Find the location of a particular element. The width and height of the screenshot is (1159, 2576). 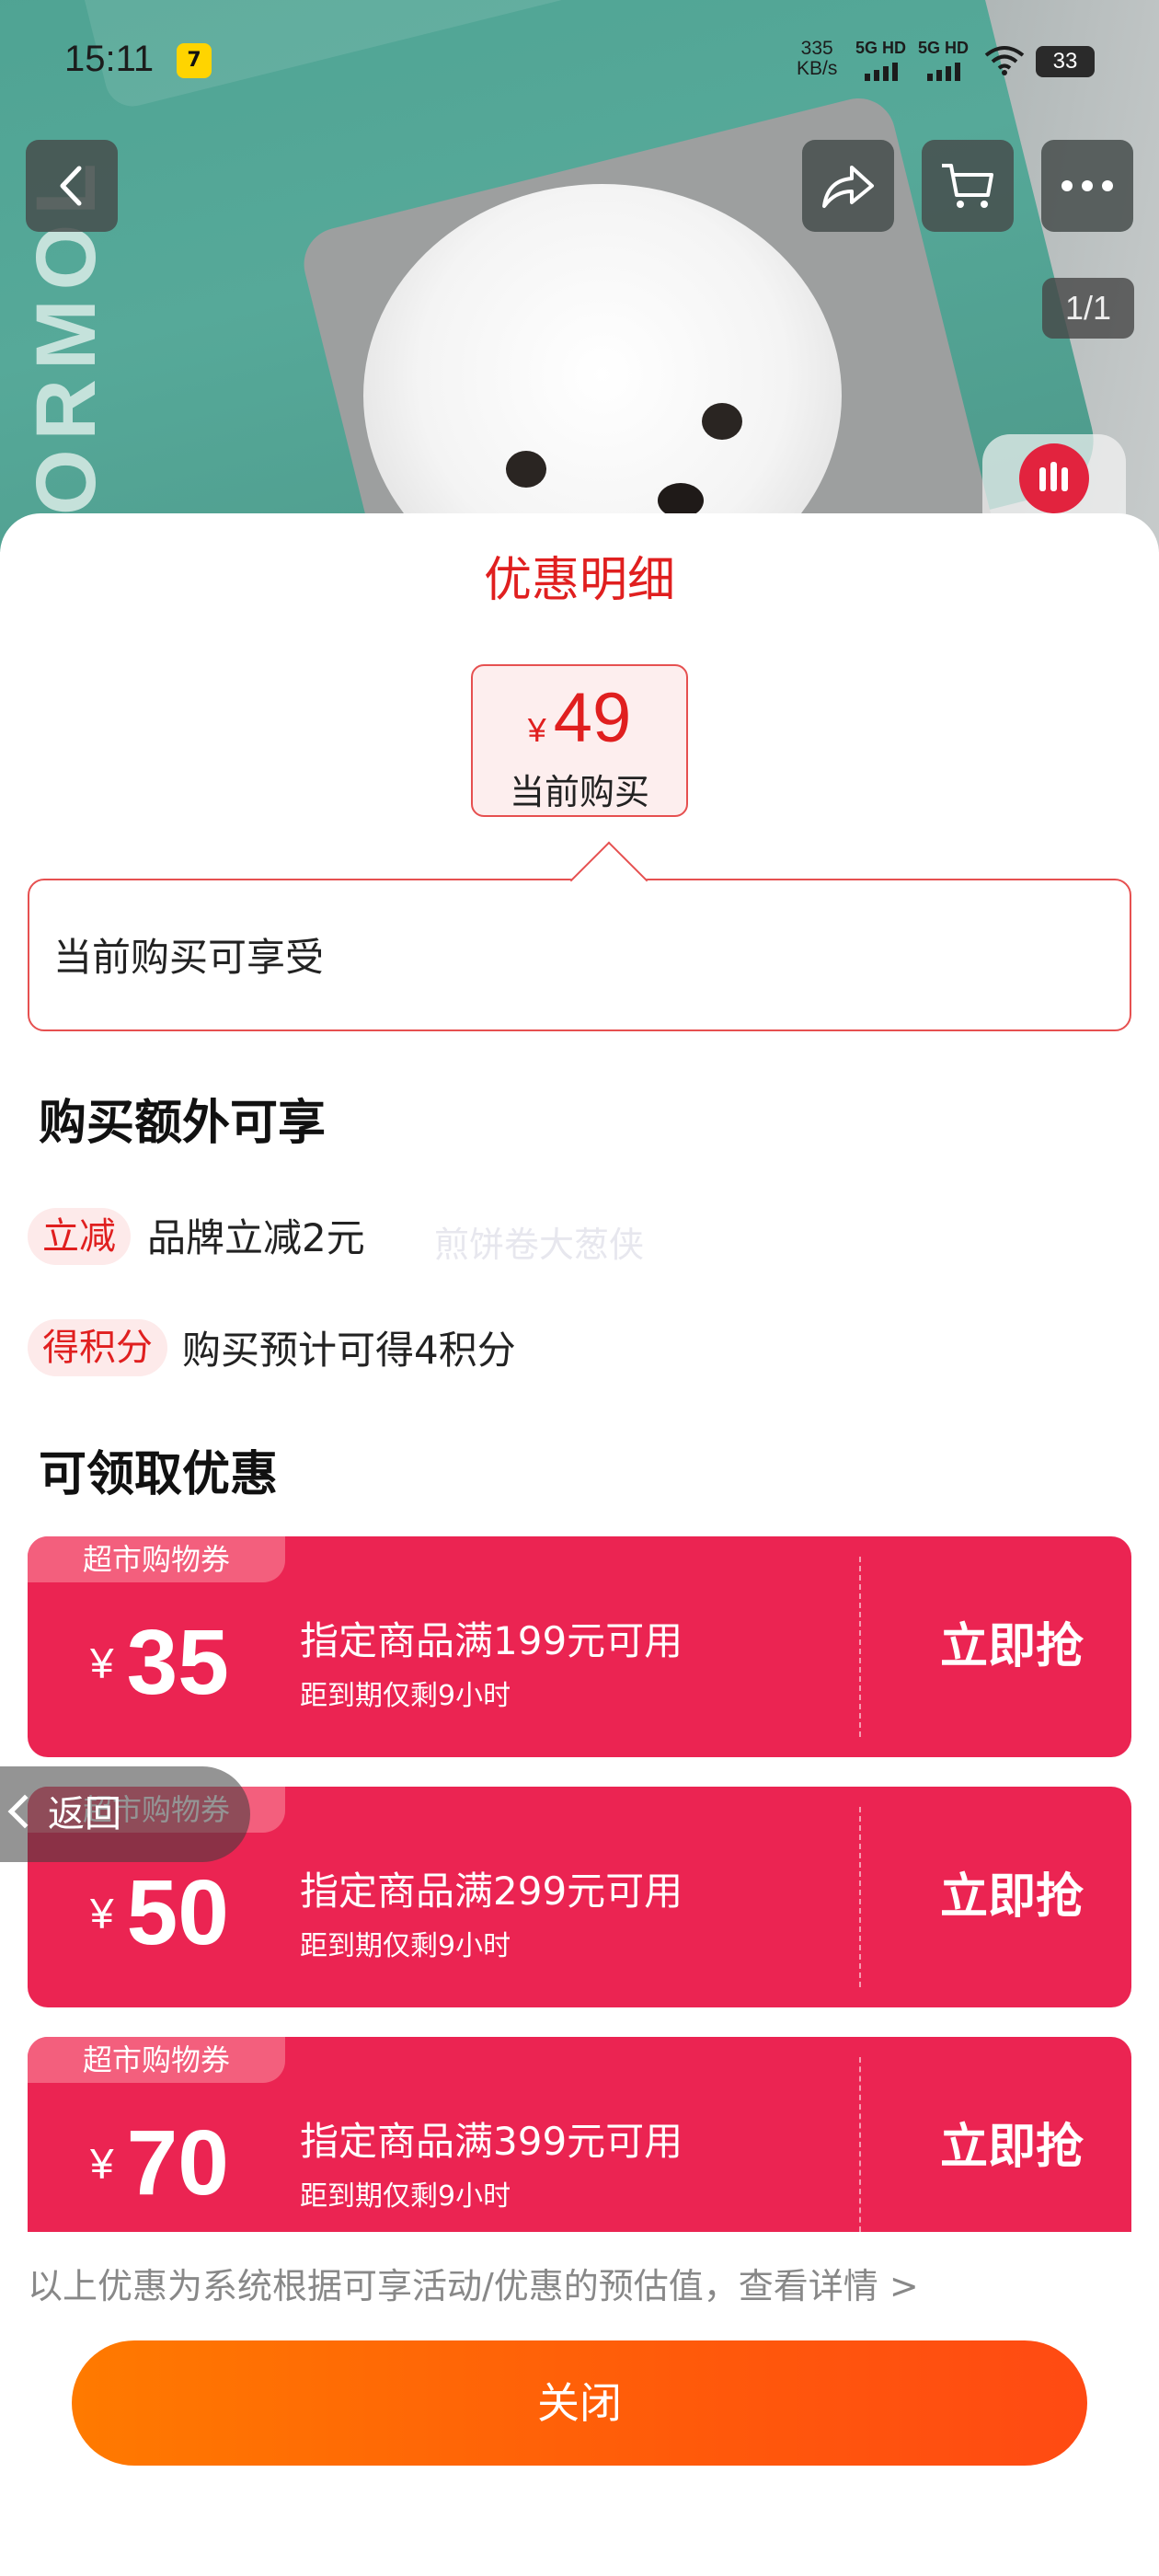

tag-discount: 立减 is located at coordinates (79, 1236).